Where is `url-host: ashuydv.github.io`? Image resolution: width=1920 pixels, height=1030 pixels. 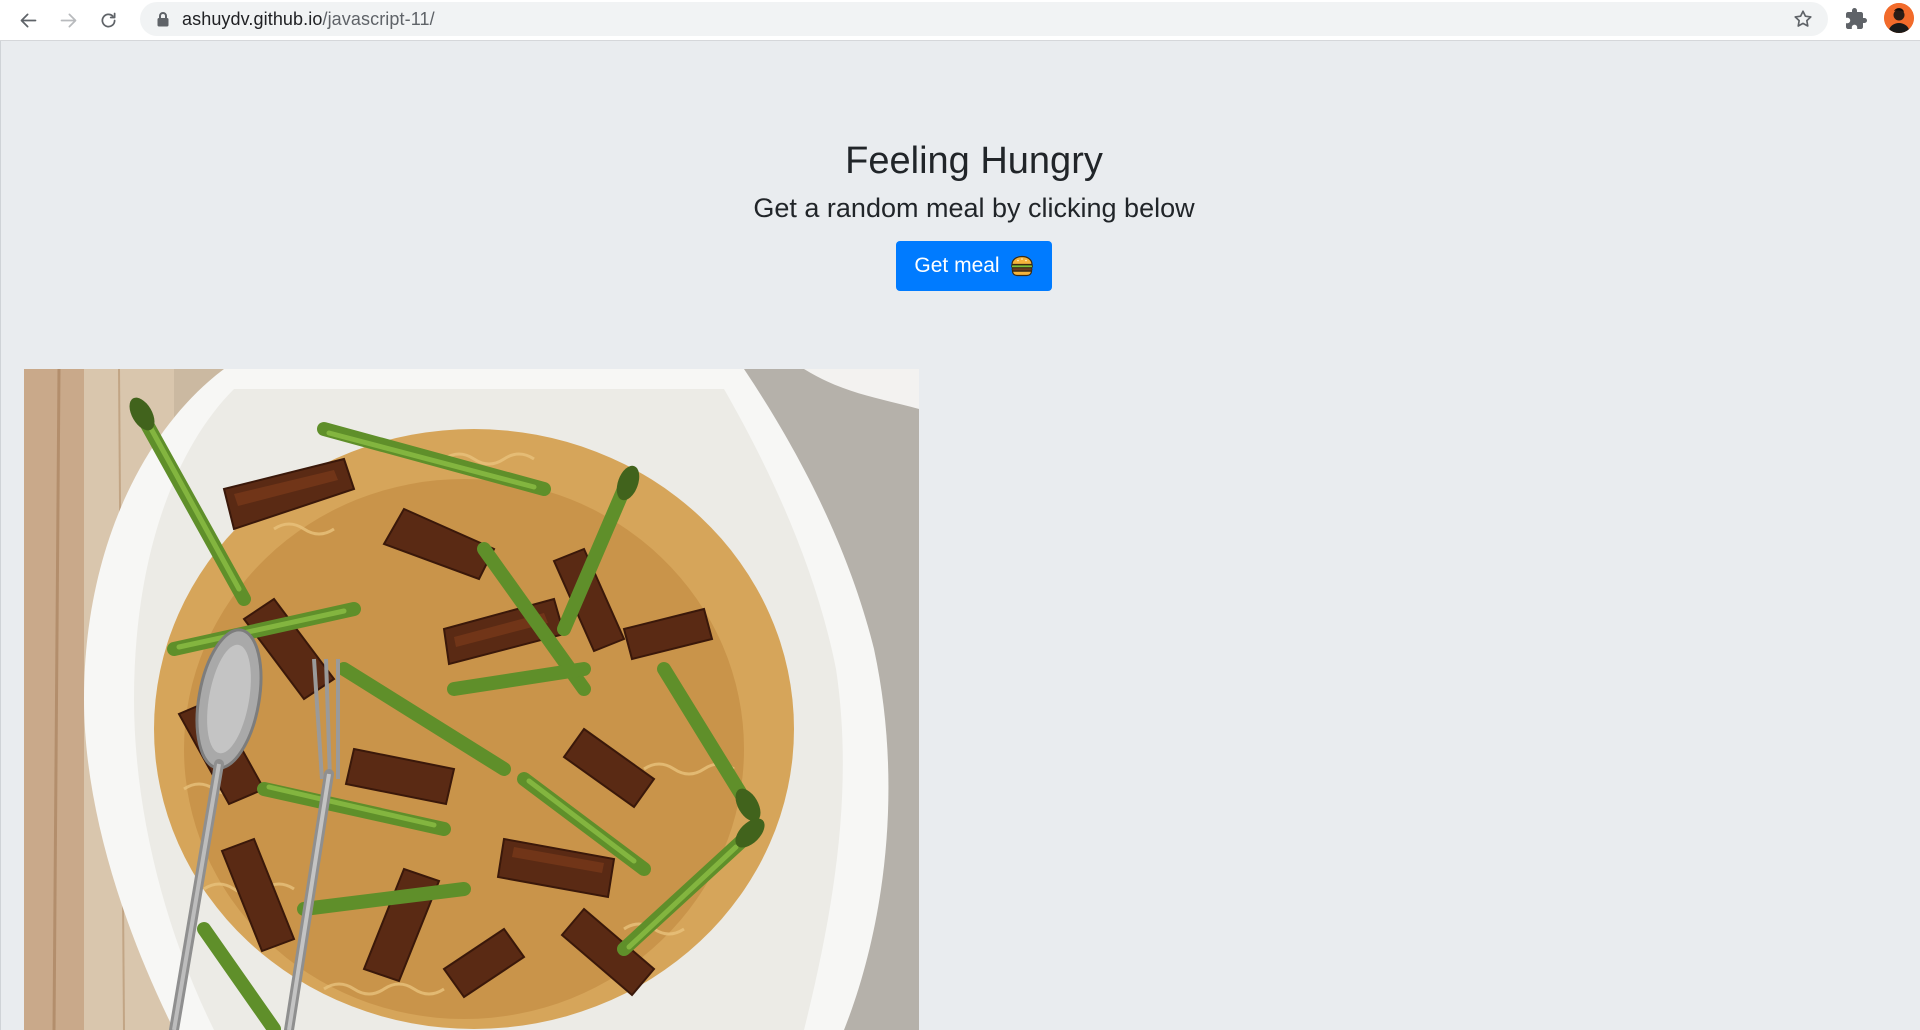 url-host: ashuydv.github.io is located at coordinates (252, 18).